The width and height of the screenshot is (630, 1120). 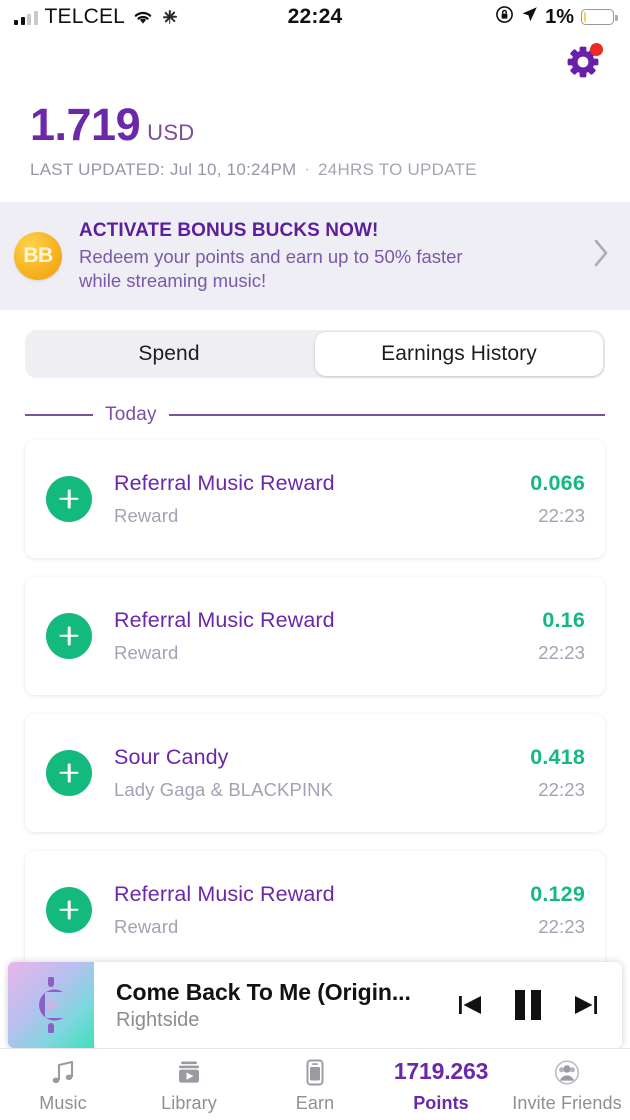 What do you see at coordinates (322, 773) in the screenshot?
I see `row-text: Sour Candy Lady Gaga & BLACKPINK` at bounding box center [322, 773].